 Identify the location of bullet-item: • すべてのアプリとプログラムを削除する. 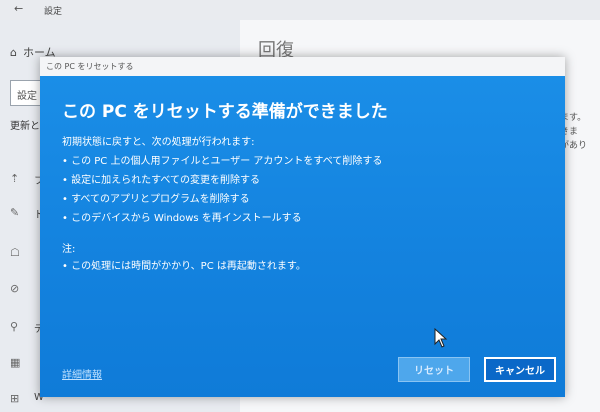
(156, 199).